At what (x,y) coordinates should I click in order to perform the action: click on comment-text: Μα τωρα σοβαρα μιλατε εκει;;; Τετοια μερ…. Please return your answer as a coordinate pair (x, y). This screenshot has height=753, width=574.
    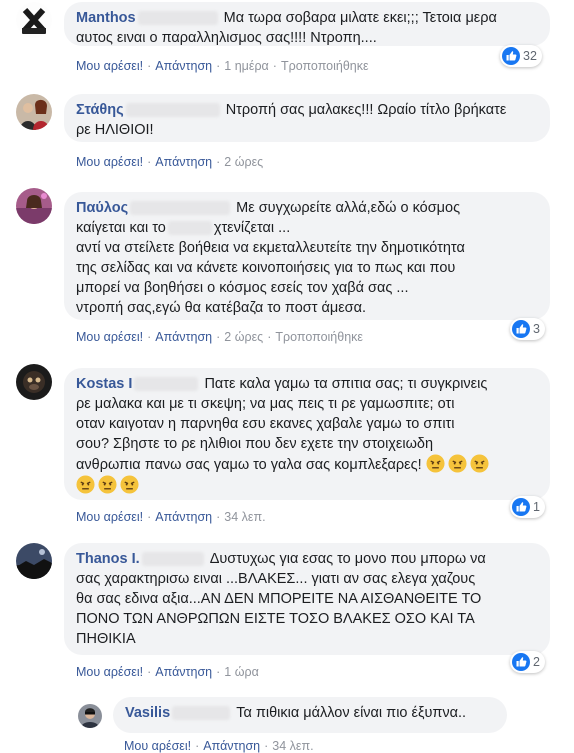
    Looking at the image, I should click on (360, 18).